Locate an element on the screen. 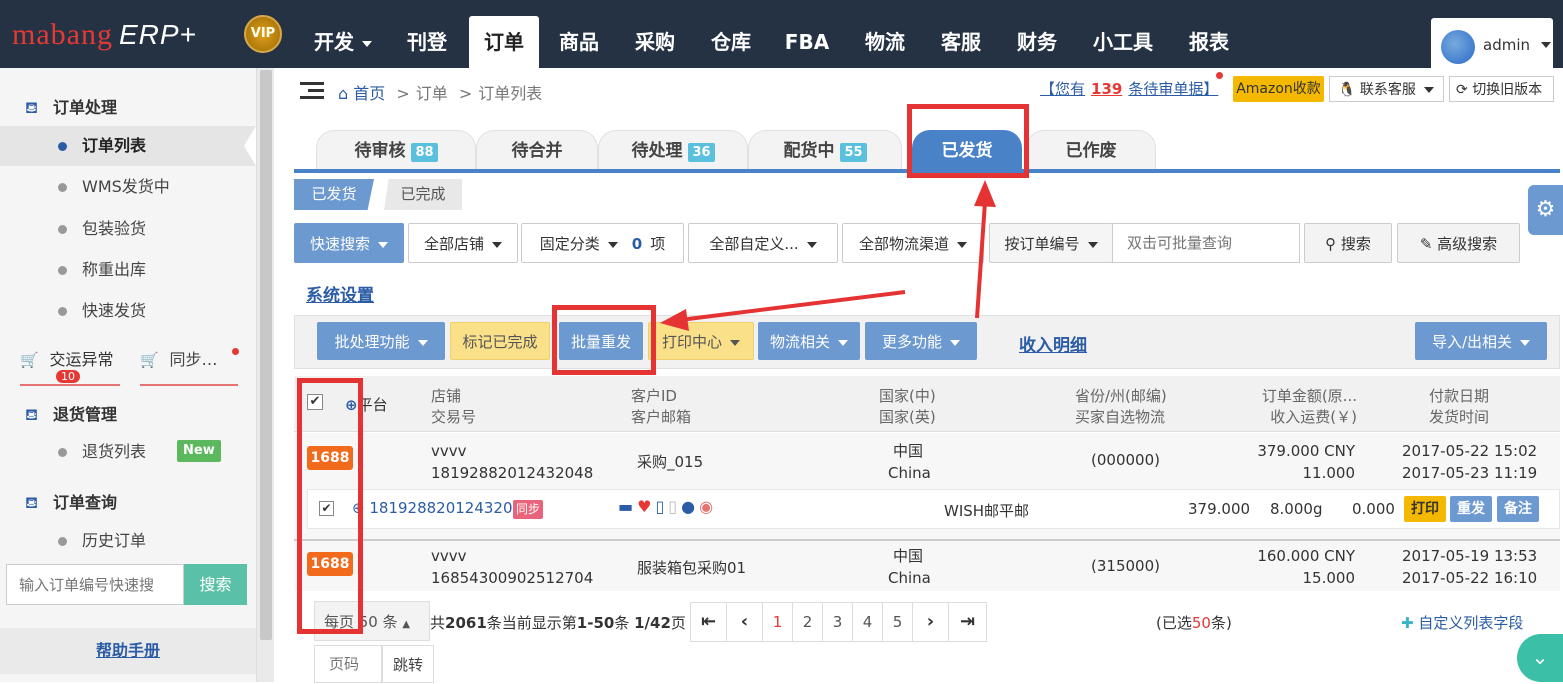  sidebar-group-order-query: ⛾ 订单查询 is located at coordinates (71, 501).